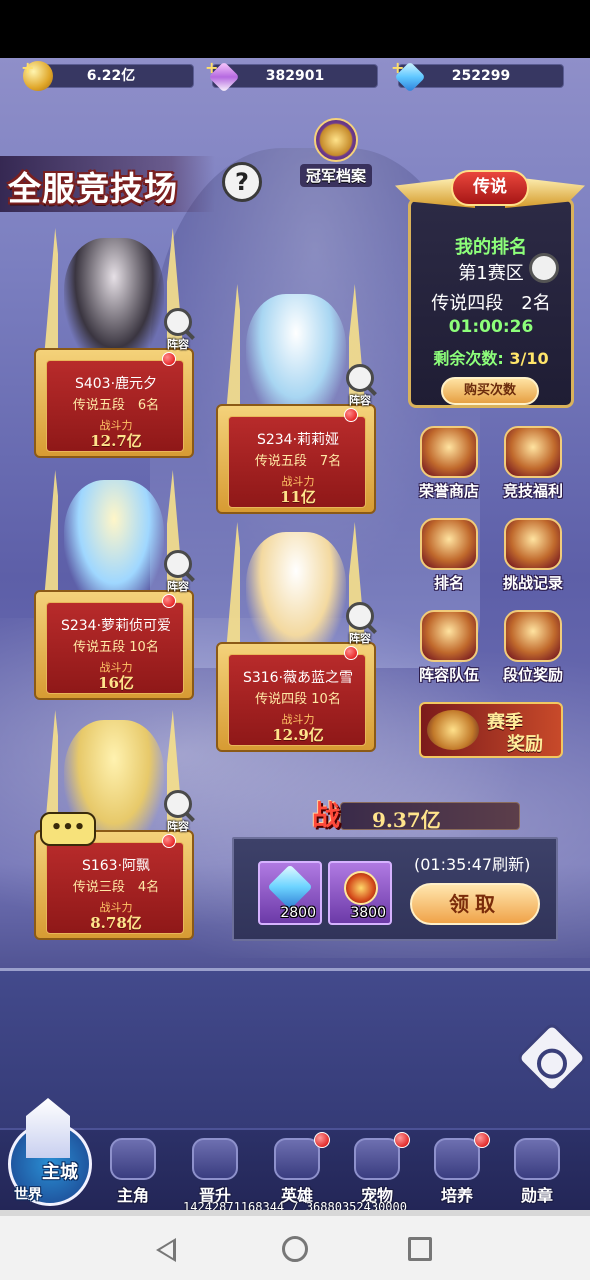 The width and height of the screenshot is (590, 1280). I want to click on add-gold-icon: +, so click(27, 68).